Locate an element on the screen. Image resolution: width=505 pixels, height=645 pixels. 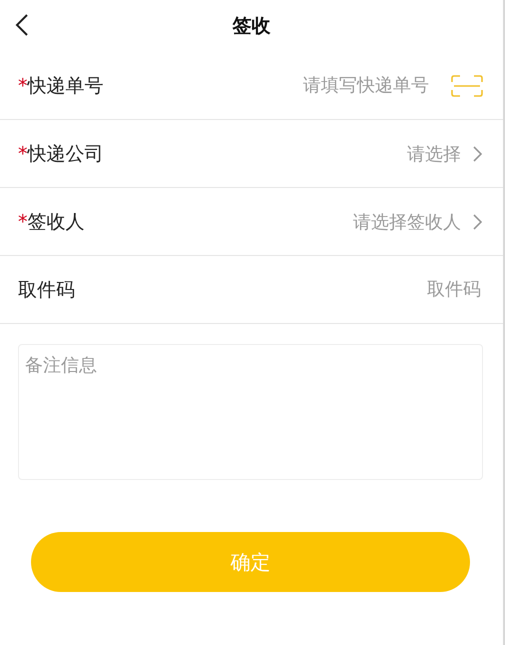
select-field: 请选择 is located at coordinates (293, 154).